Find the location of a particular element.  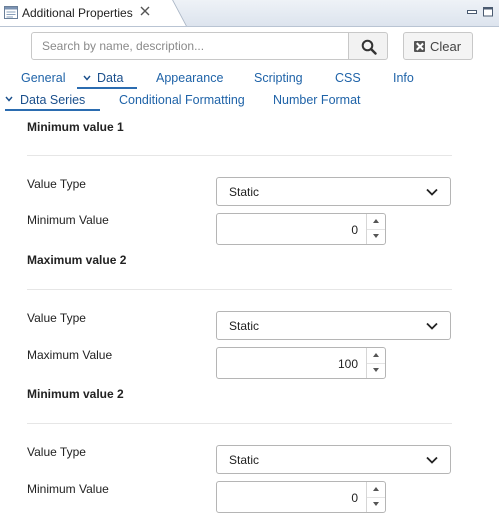

tab-general: General is located at coordinates (43, 78).